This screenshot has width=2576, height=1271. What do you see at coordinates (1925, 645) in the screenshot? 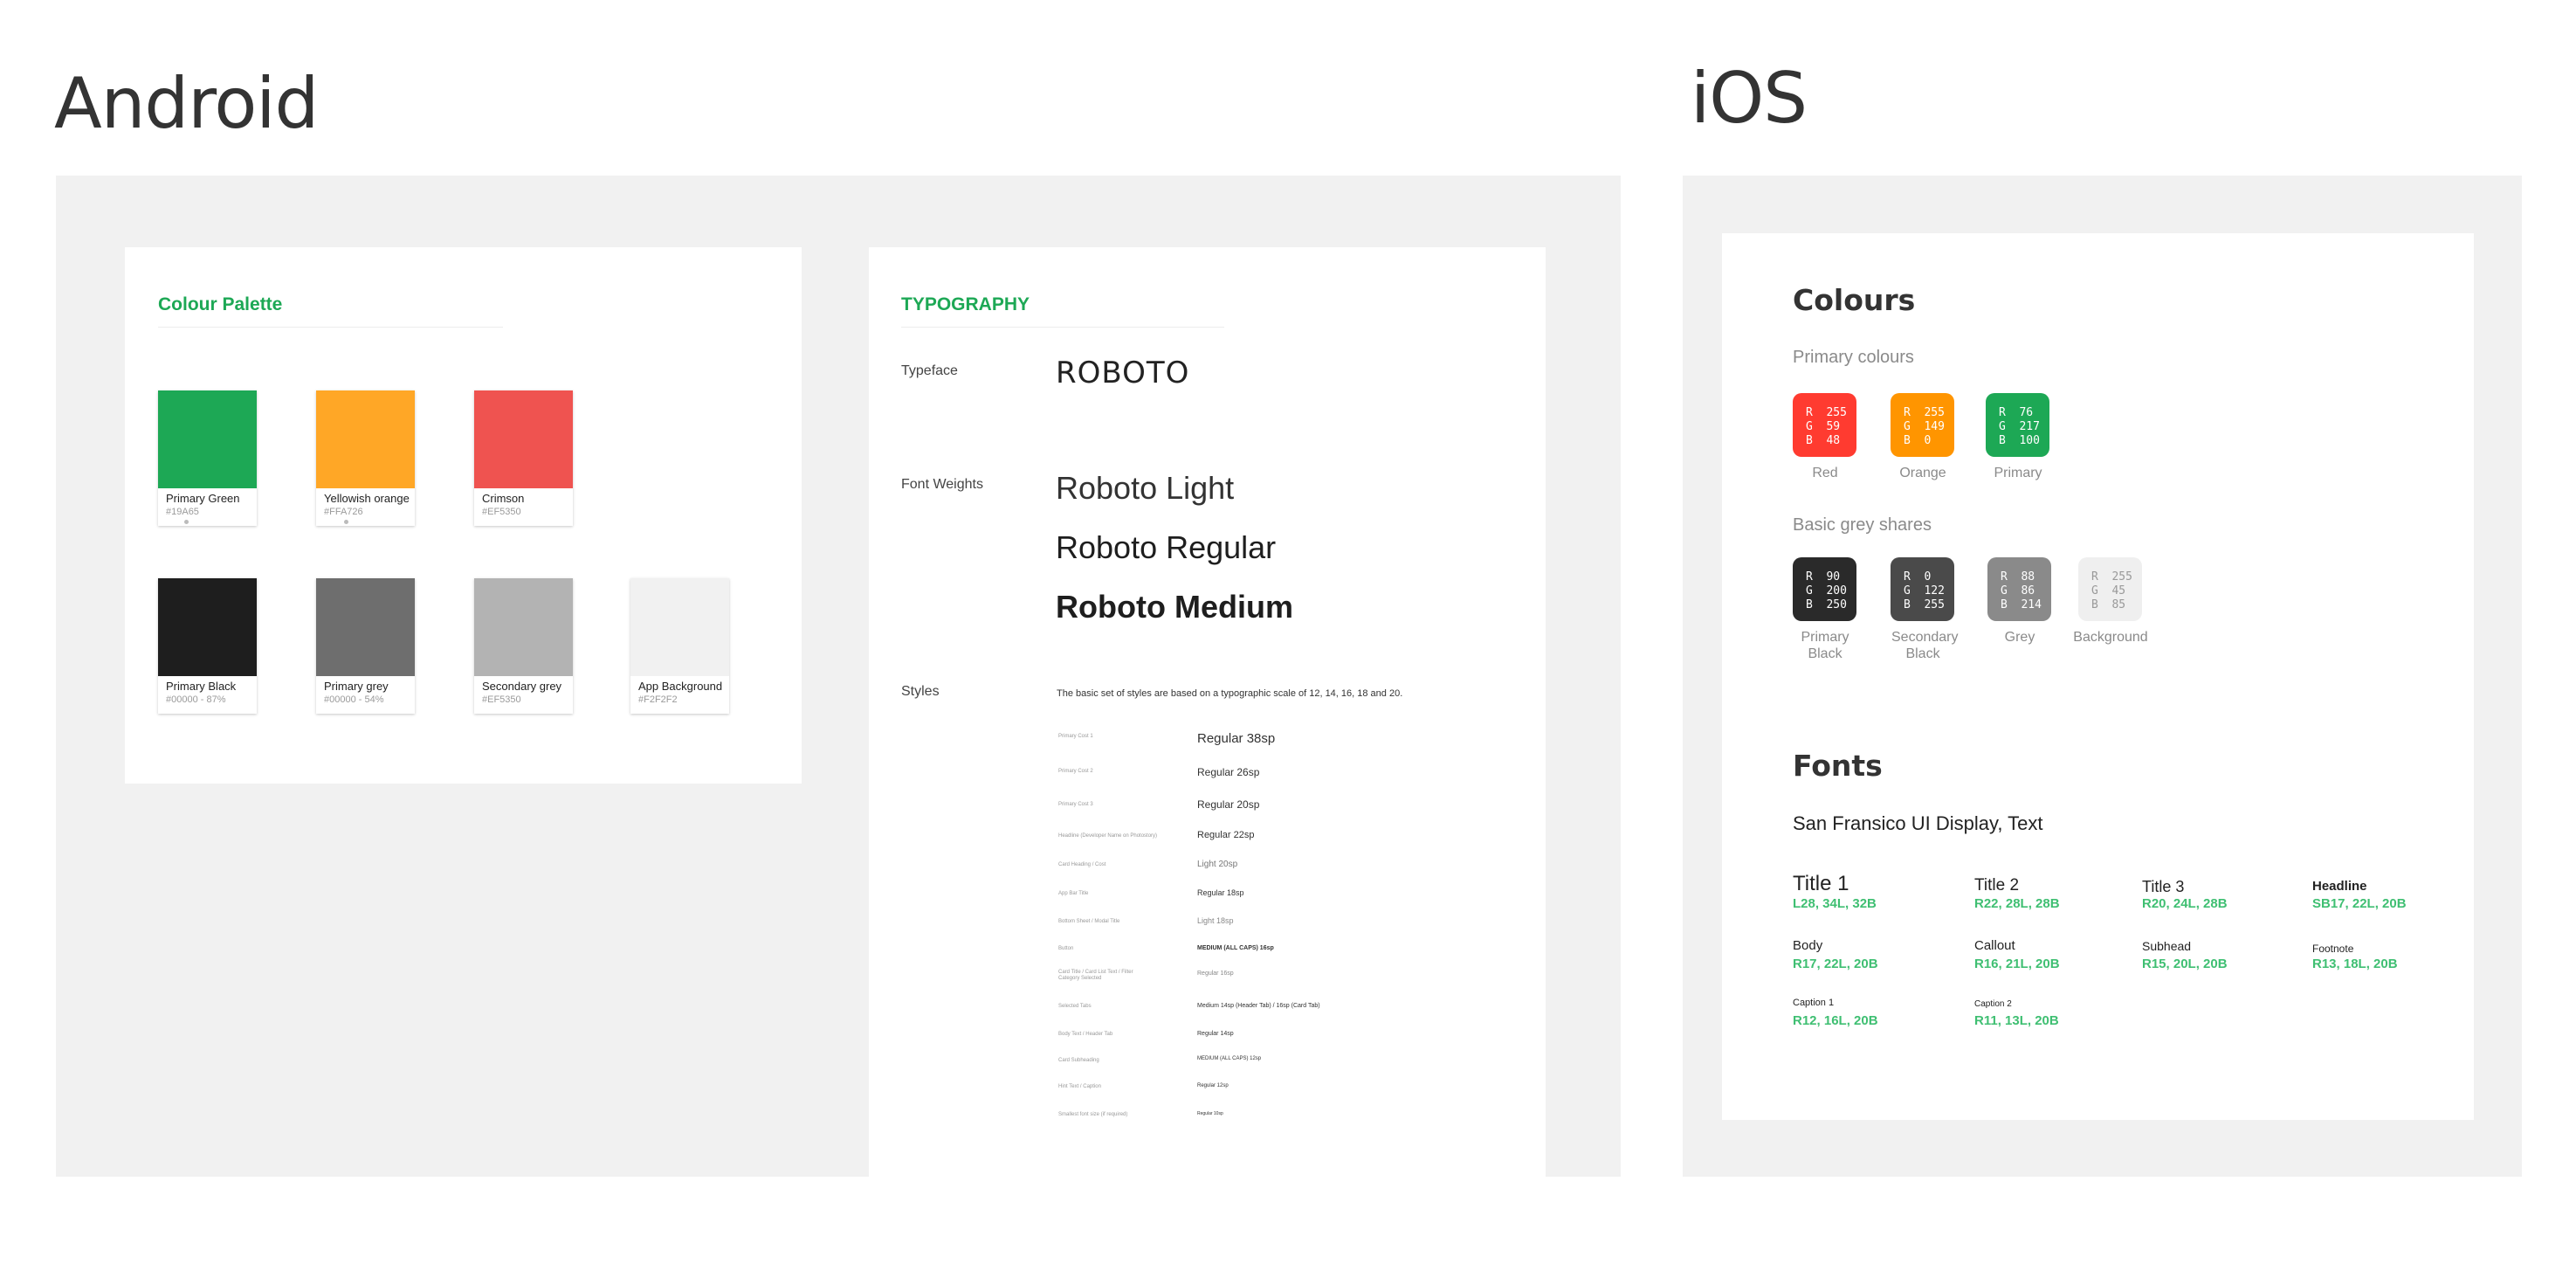
I see `ios-swatch-label: Secondary Black` at bounding box center [1925, 645].